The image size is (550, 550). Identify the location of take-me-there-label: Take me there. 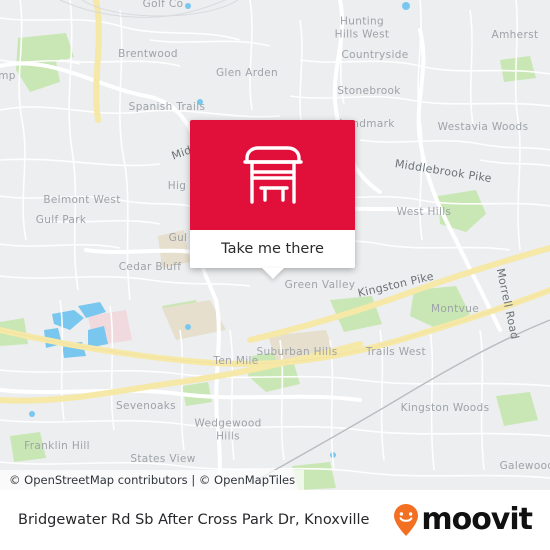
(272, 249).